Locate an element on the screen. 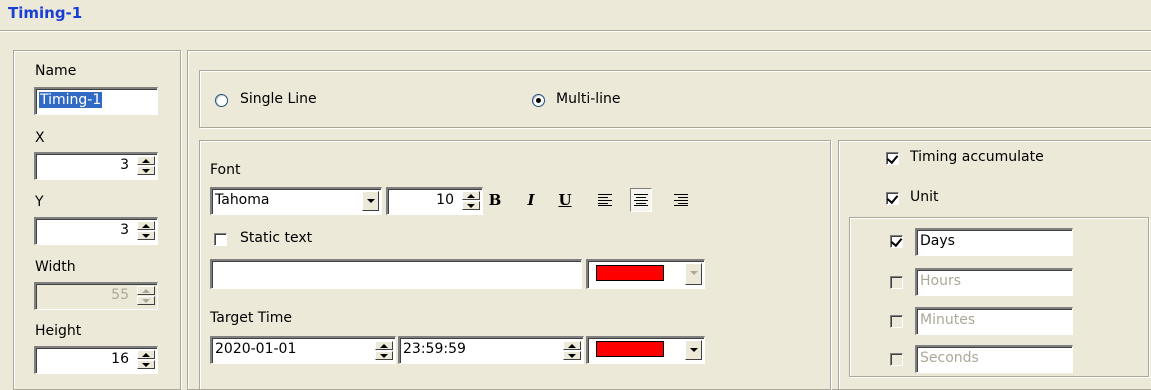  target-time-label: Target Time is located at coordinates (251, 318).